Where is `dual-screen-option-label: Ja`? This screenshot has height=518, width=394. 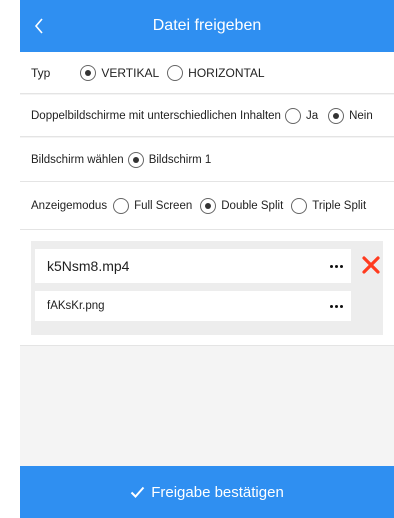 dual-screen-option-label: Ja is located at coordinates (312, 115).